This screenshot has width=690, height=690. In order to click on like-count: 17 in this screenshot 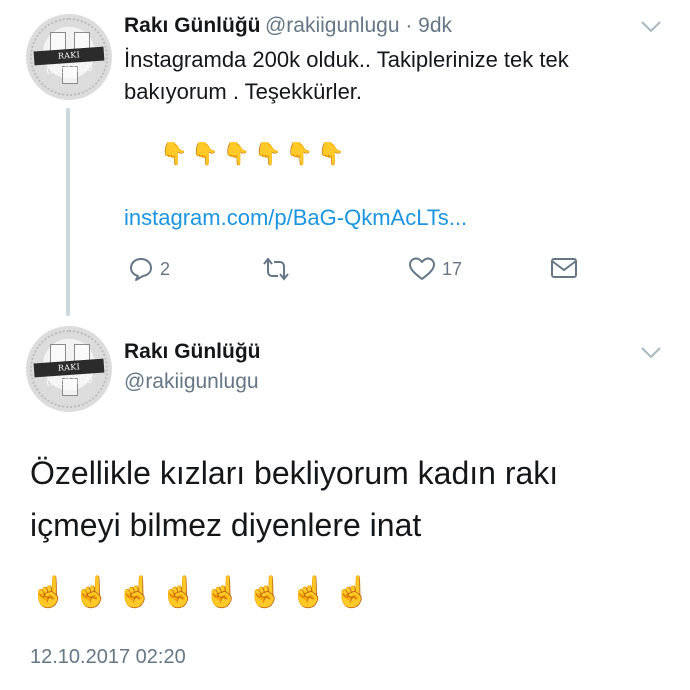, I will do `click(452, 268)`.